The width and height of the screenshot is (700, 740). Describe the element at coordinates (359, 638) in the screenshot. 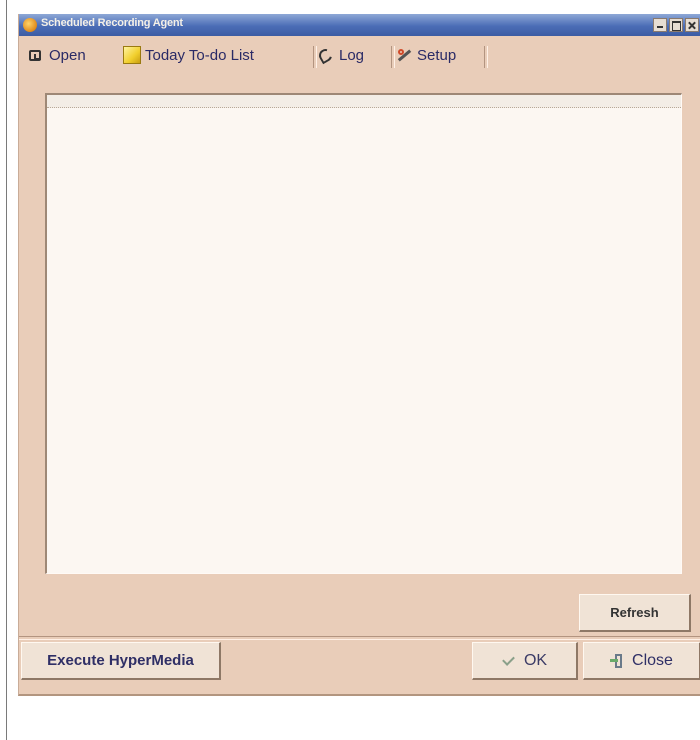

I see `divider` at that location.